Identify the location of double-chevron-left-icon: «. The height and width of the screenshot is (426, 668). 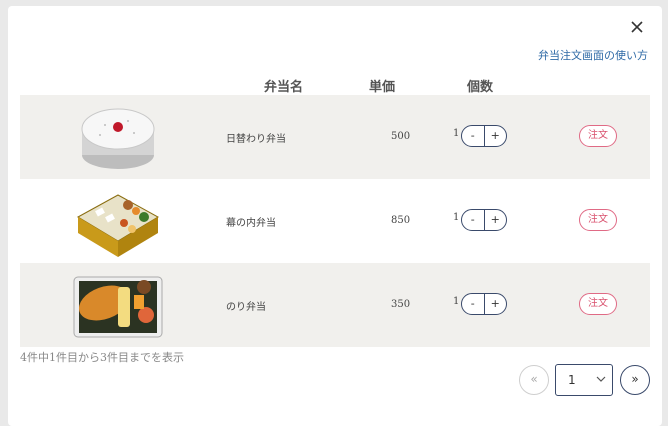
(534, 379).